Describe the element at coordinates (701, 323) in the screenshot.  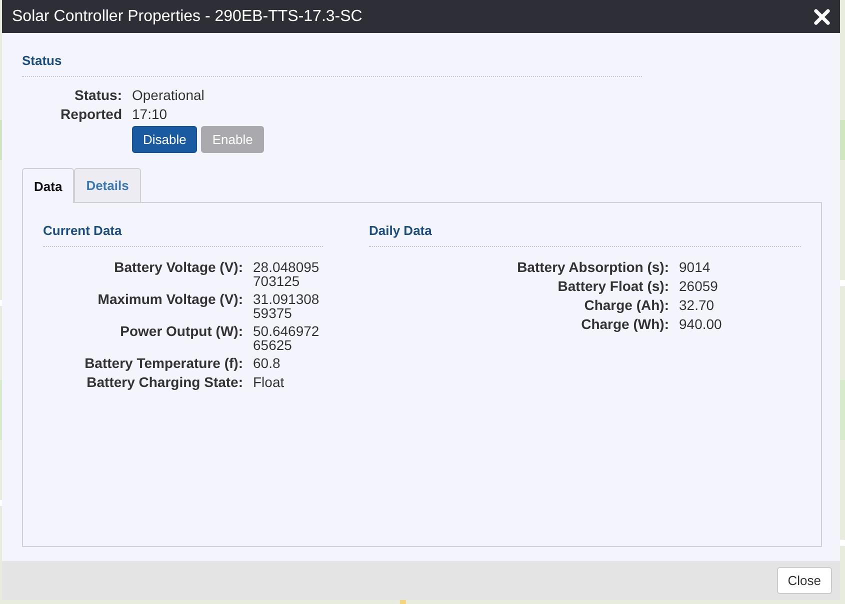
I see `field-value: 940.00` at that location.